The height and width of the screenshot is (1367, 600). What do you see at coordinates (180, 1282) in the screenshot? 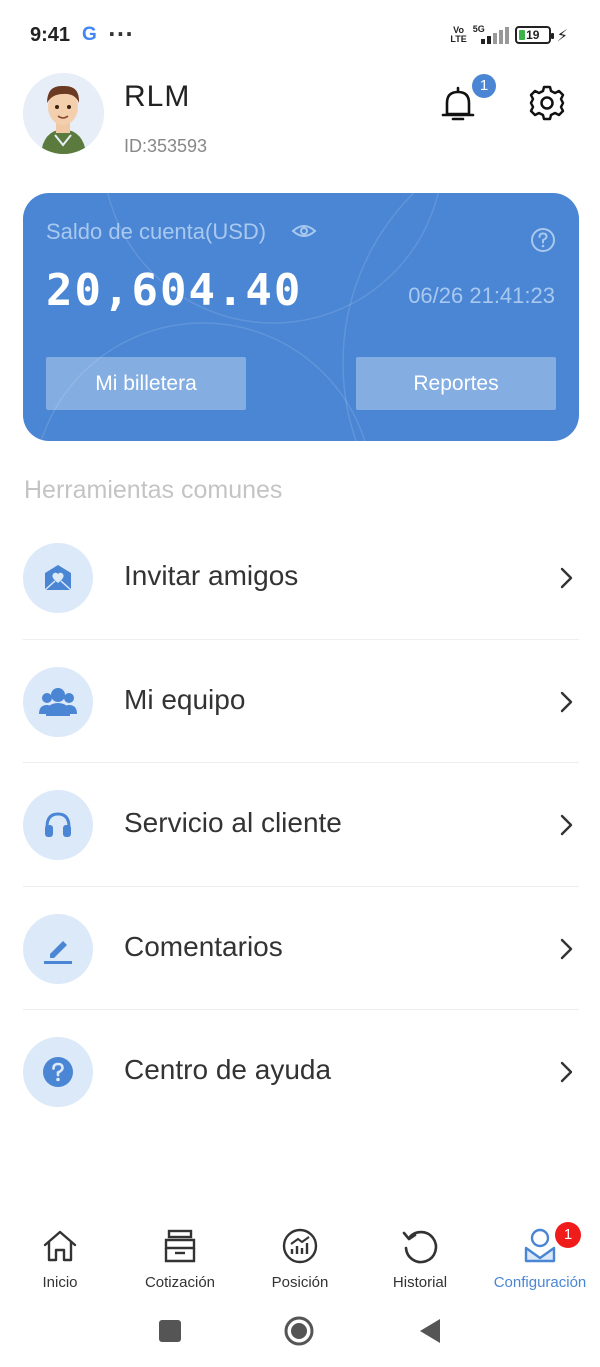
I see `nav-label: Cotización` at bounding box center [180, 1282].